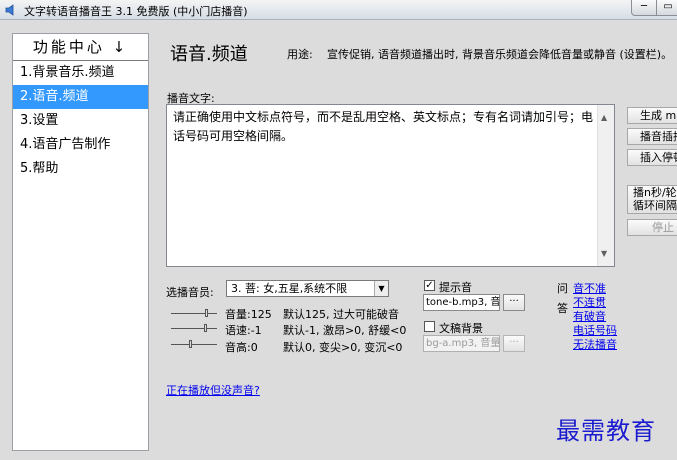 This screenshot has height=460, width=677. I want to click on usage-text: 宣传促销, 语音频道播出时, 背景音乐频道会降低音量或静音 (设置栏)。, so click(500, 54).